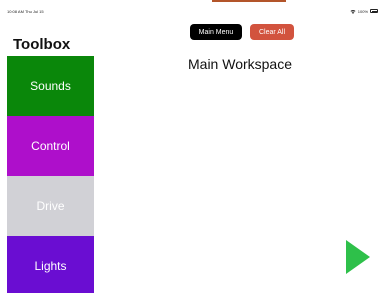  What do you see at coordinates (216, 32) in the screenshot?
I see `main-menu-button: Main Menu` at bounding box center [216, 32].